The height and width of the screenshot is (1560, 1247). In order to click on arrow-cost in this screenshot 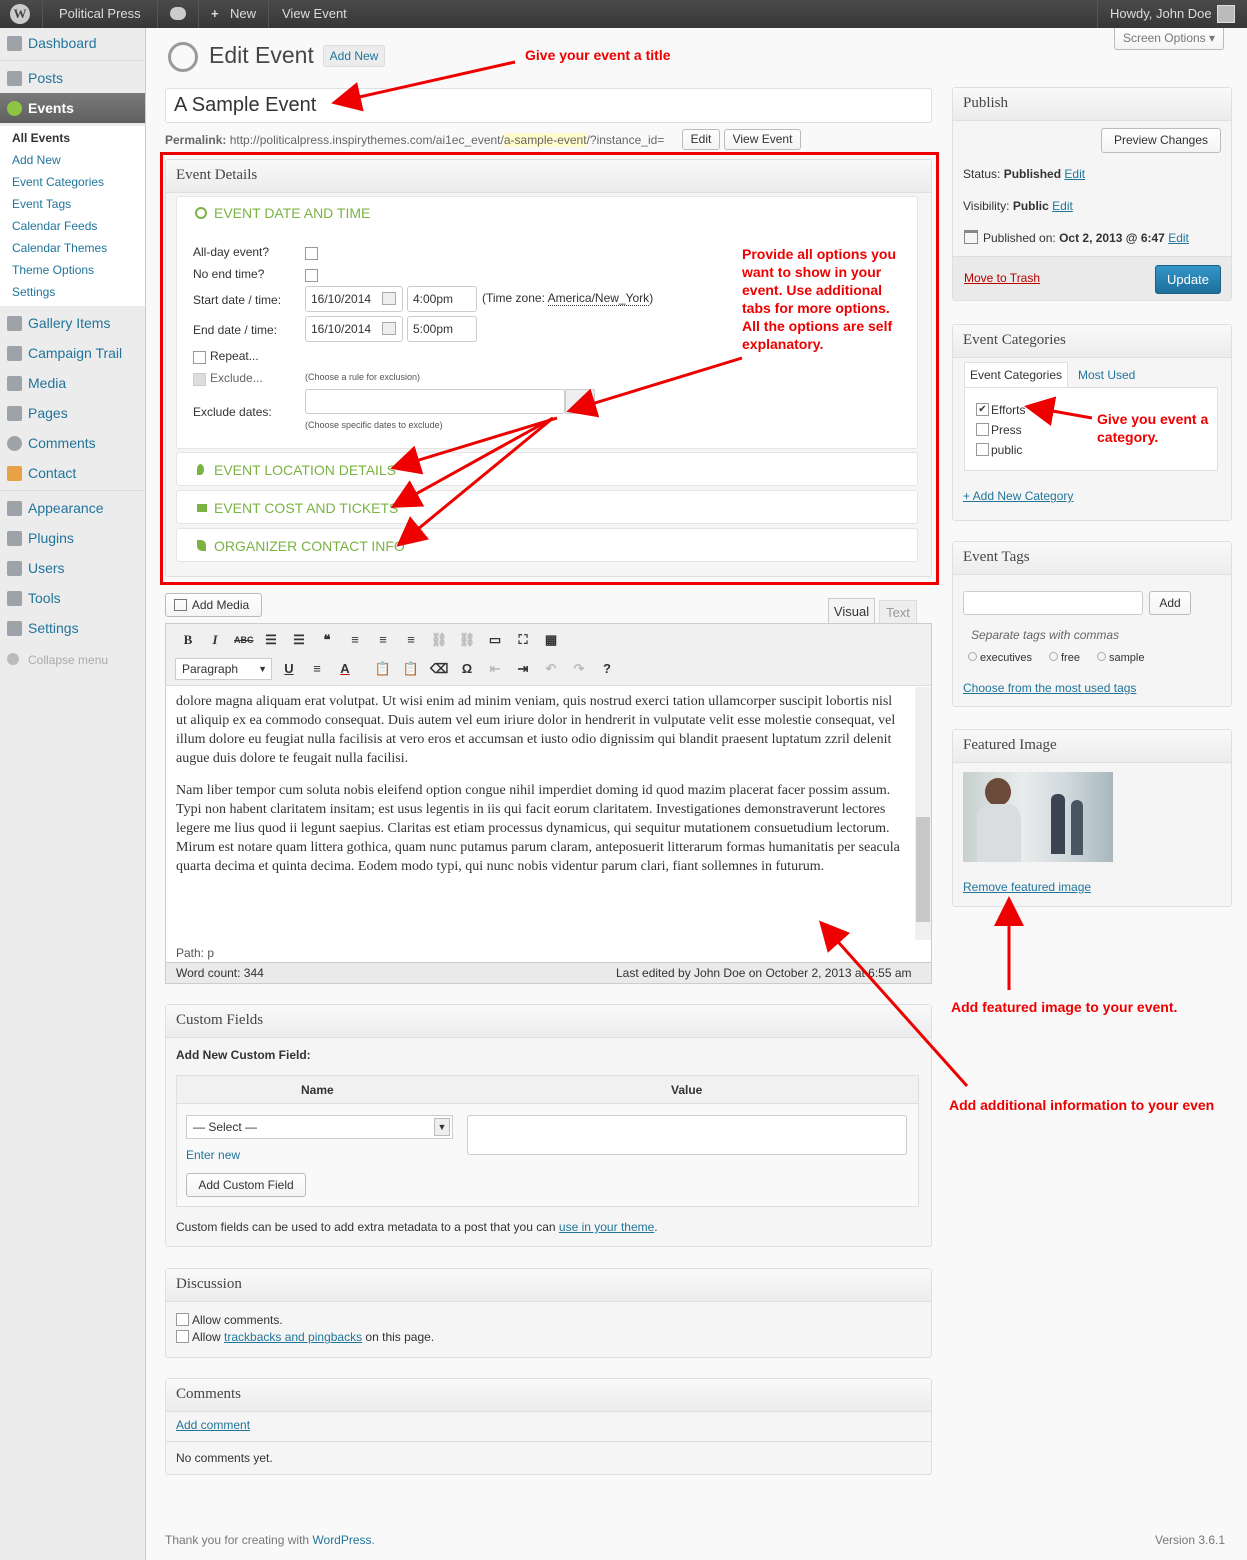, I will do `click(472, 462)`.